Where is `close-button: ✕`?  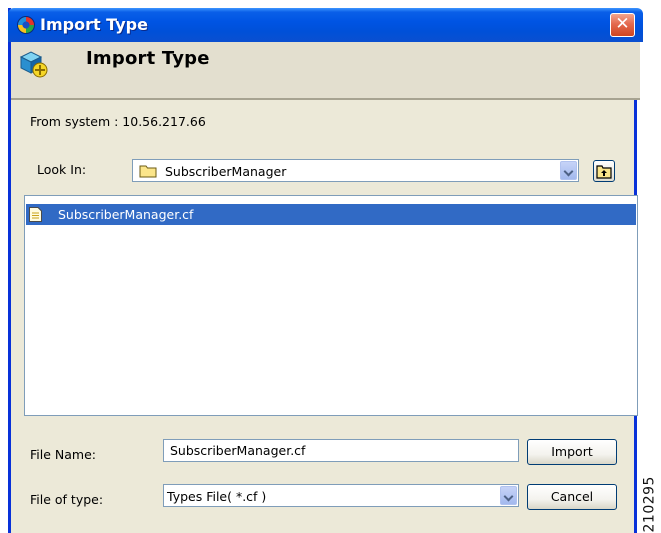
close-button: ✕ is located at coordinates (622, 25).